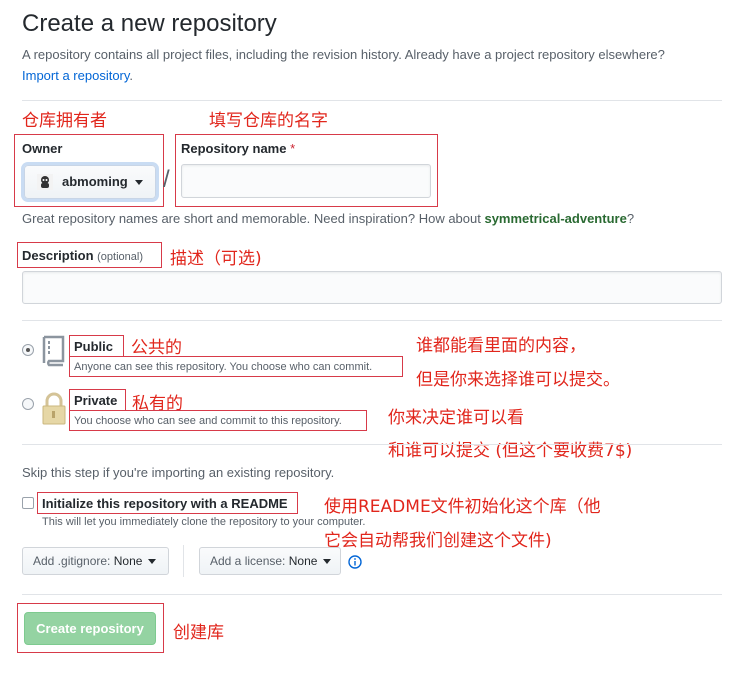 Image resolution: width=735 pixels, height=673 pixels. Describe the element at coordinates (42, 148) in the screenshot. I see `owner-label: Owner` at that location.